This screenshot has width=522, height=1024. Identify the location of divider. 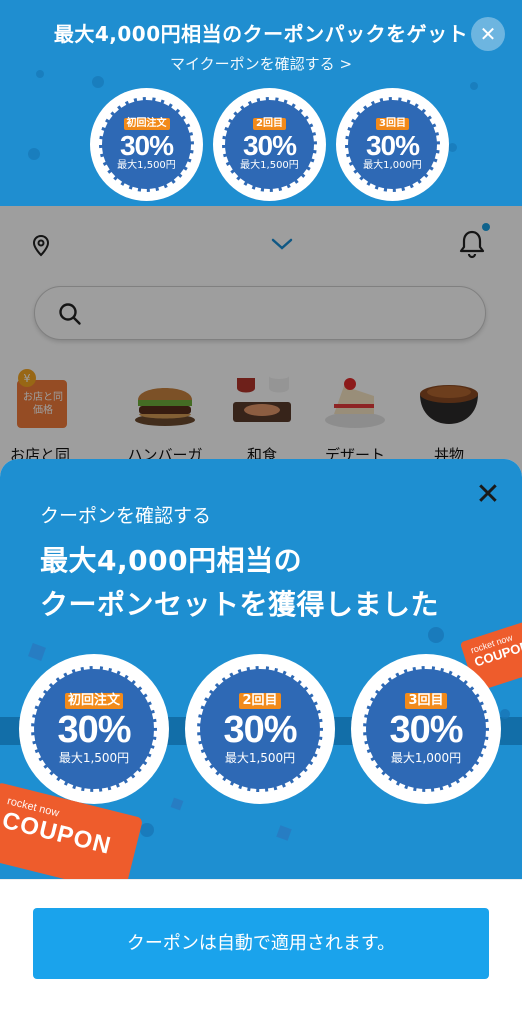
(261, 879).